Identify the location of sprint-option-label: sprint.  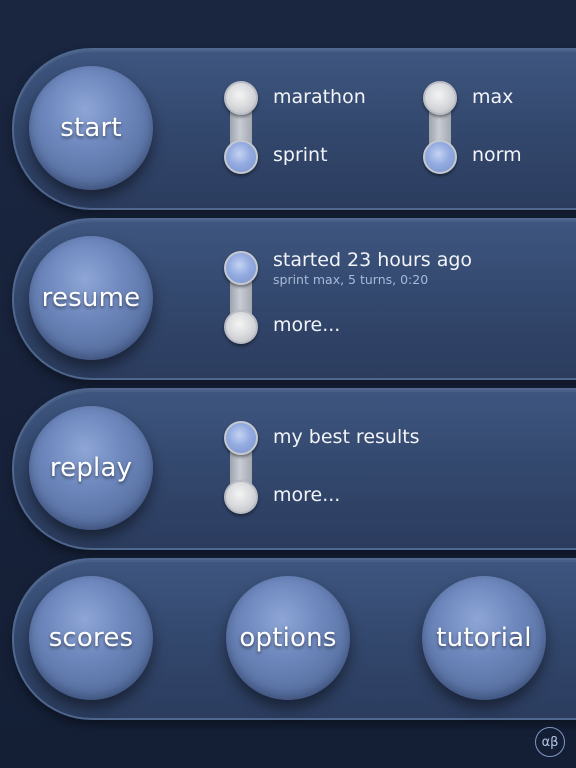
(300, 155).